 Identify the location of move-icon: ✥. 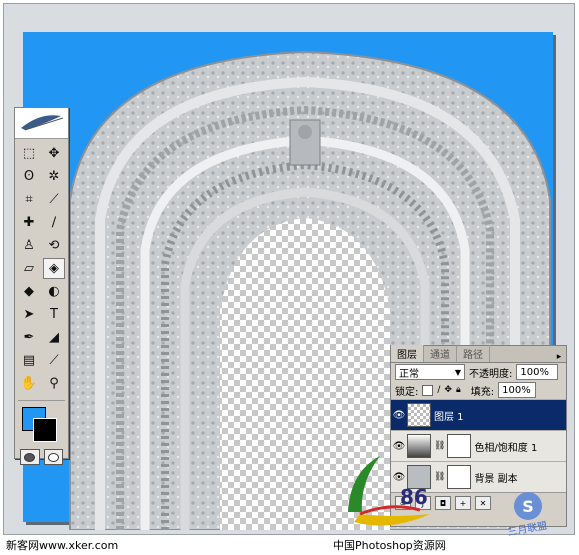
(54, 153).